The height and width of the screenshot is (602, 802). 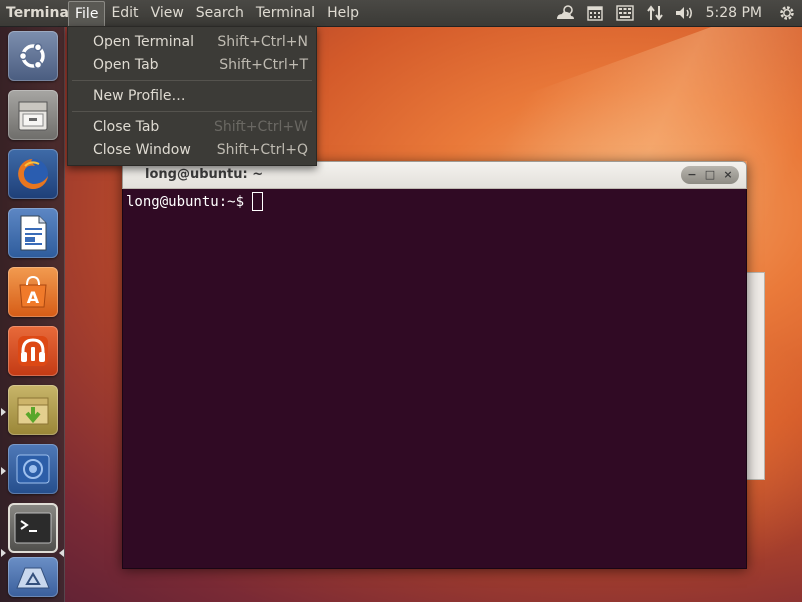 I want to click on ubuntu-logo-icon, so click(x=31, y=56).